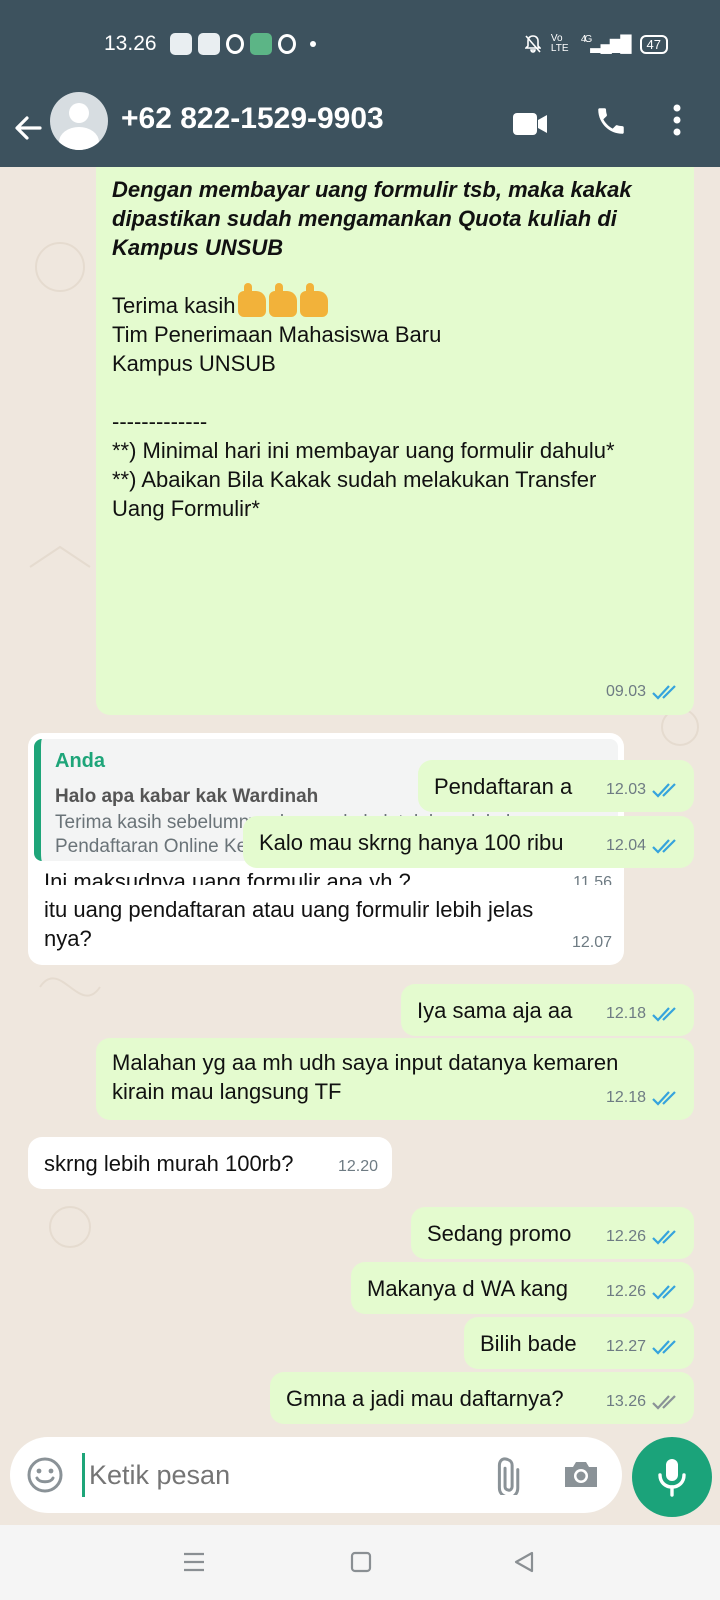  What do you see at coordinates (581, 1474) in the screenshot?
I see `camera-icon` at bounding box center [581, 1474].